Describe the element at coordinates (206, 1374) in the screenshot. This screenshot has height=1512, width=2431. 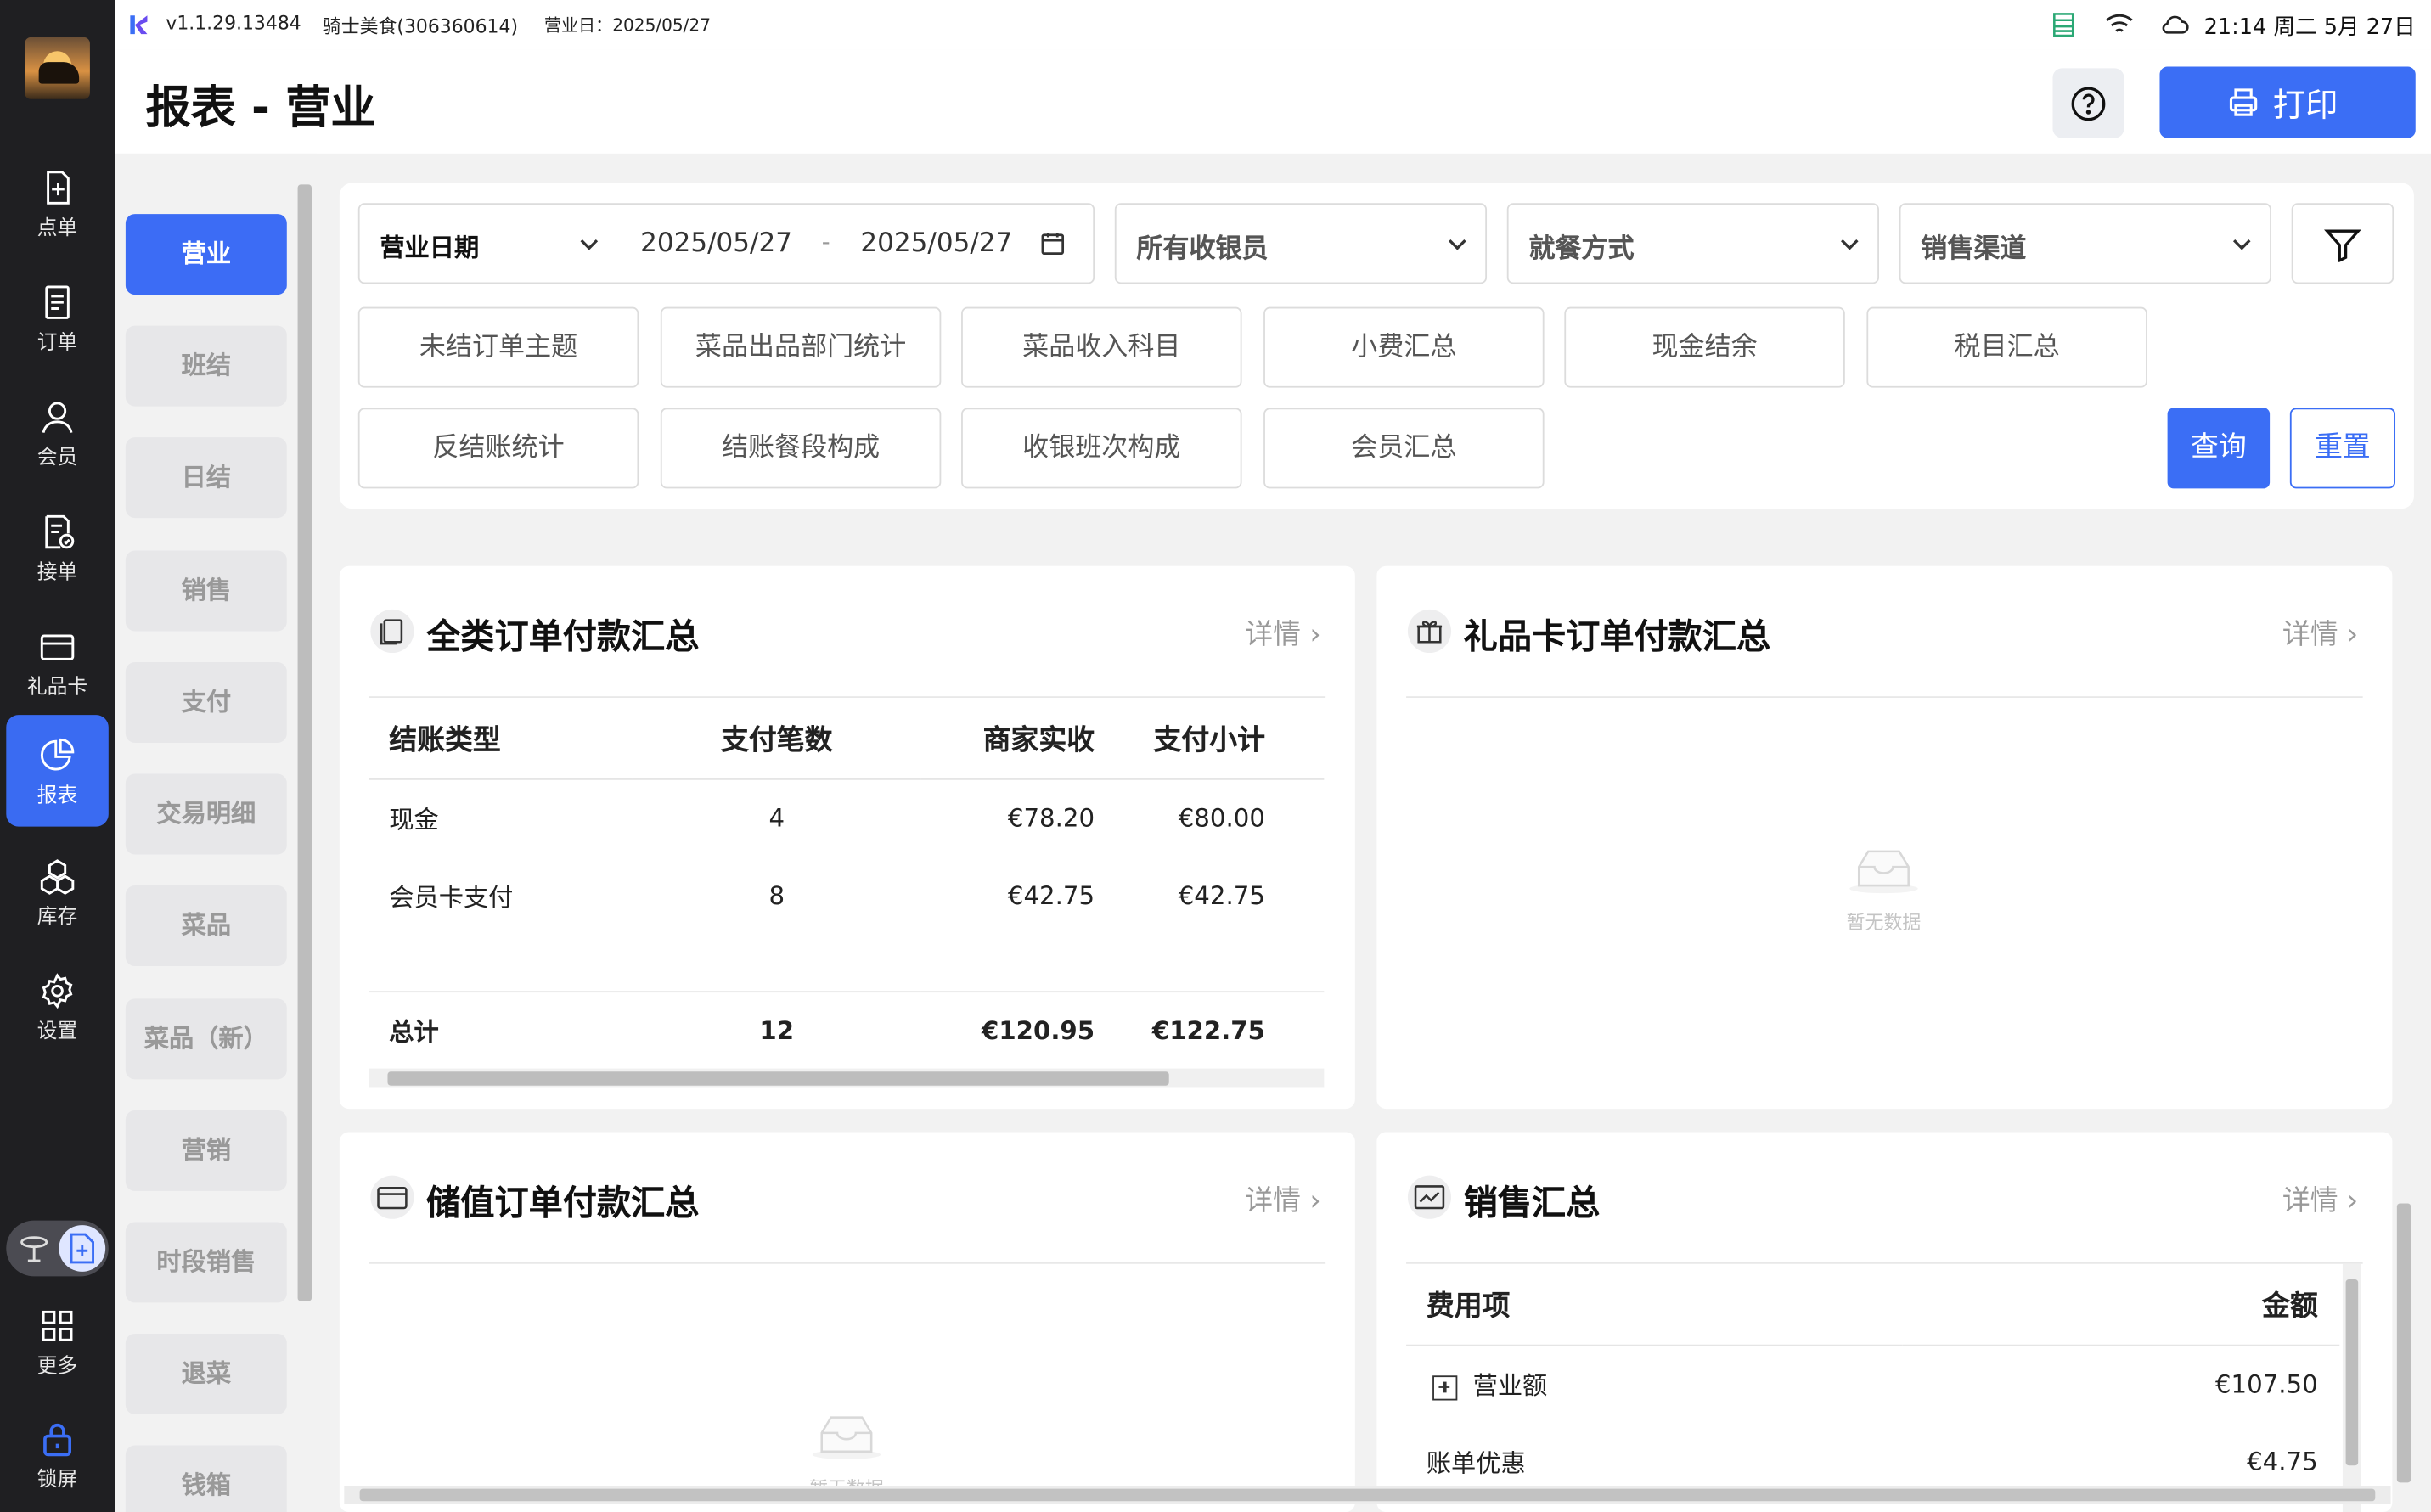
I see `subnav-item-returns: 退菜` at that location.